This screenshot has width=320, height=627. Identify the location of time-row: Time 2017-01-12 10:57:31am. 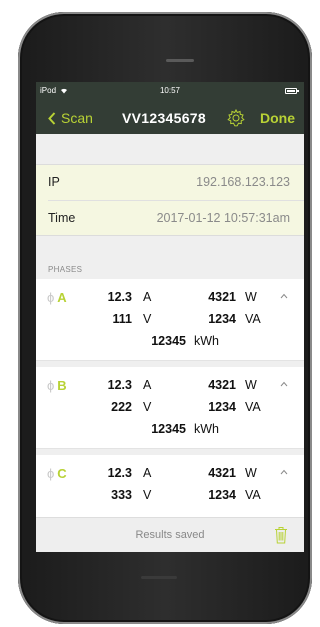
(170, 218).